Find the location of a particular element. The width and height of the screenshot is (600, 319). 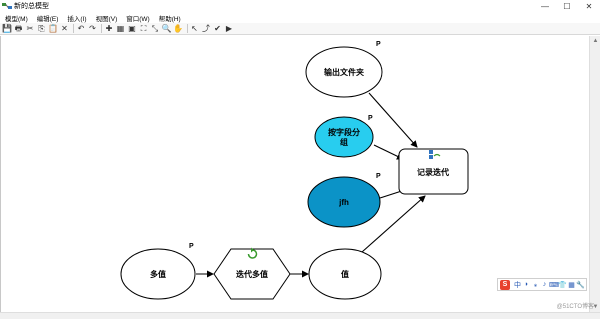

multi-value-node: 多值 is located at coordinates (158, 274).